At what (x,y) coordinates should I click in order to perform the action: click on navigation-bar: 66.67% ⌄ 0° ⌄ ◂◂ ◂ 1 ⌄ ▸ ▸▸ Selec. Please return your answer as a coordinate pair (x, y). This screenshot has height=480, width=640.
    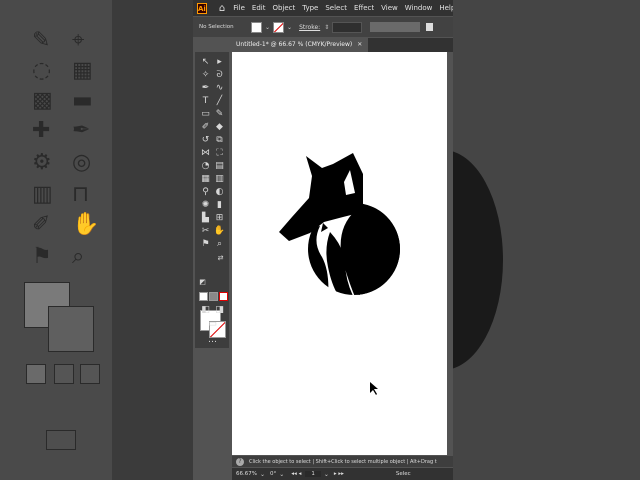
    Looking at the image, I should click on (342, 474).